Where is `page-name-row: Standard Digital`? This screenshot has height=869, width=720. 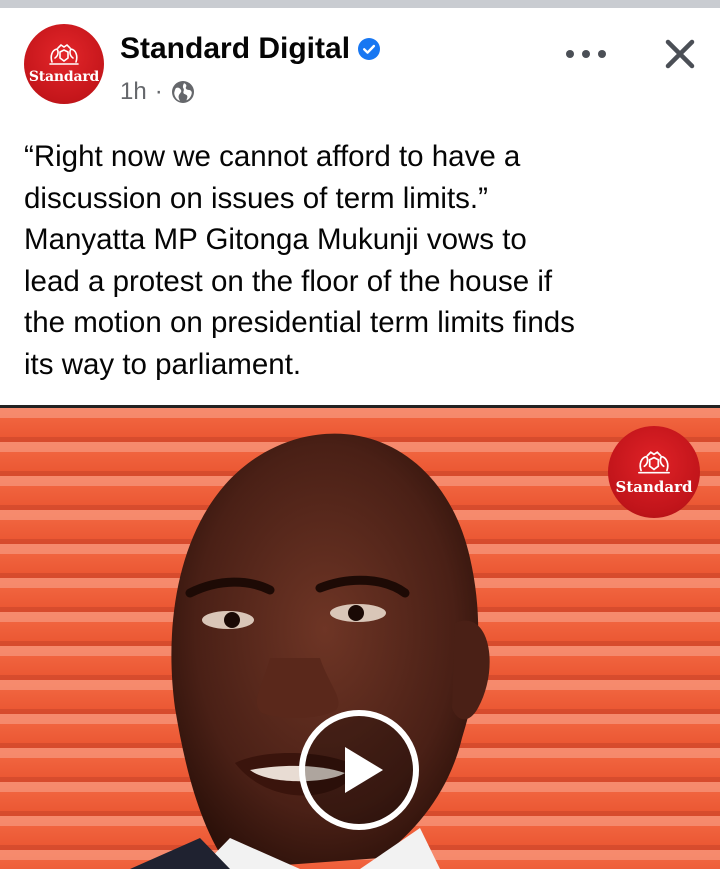
page-name-row: Standard Digital is located at coordinates (250, 49).